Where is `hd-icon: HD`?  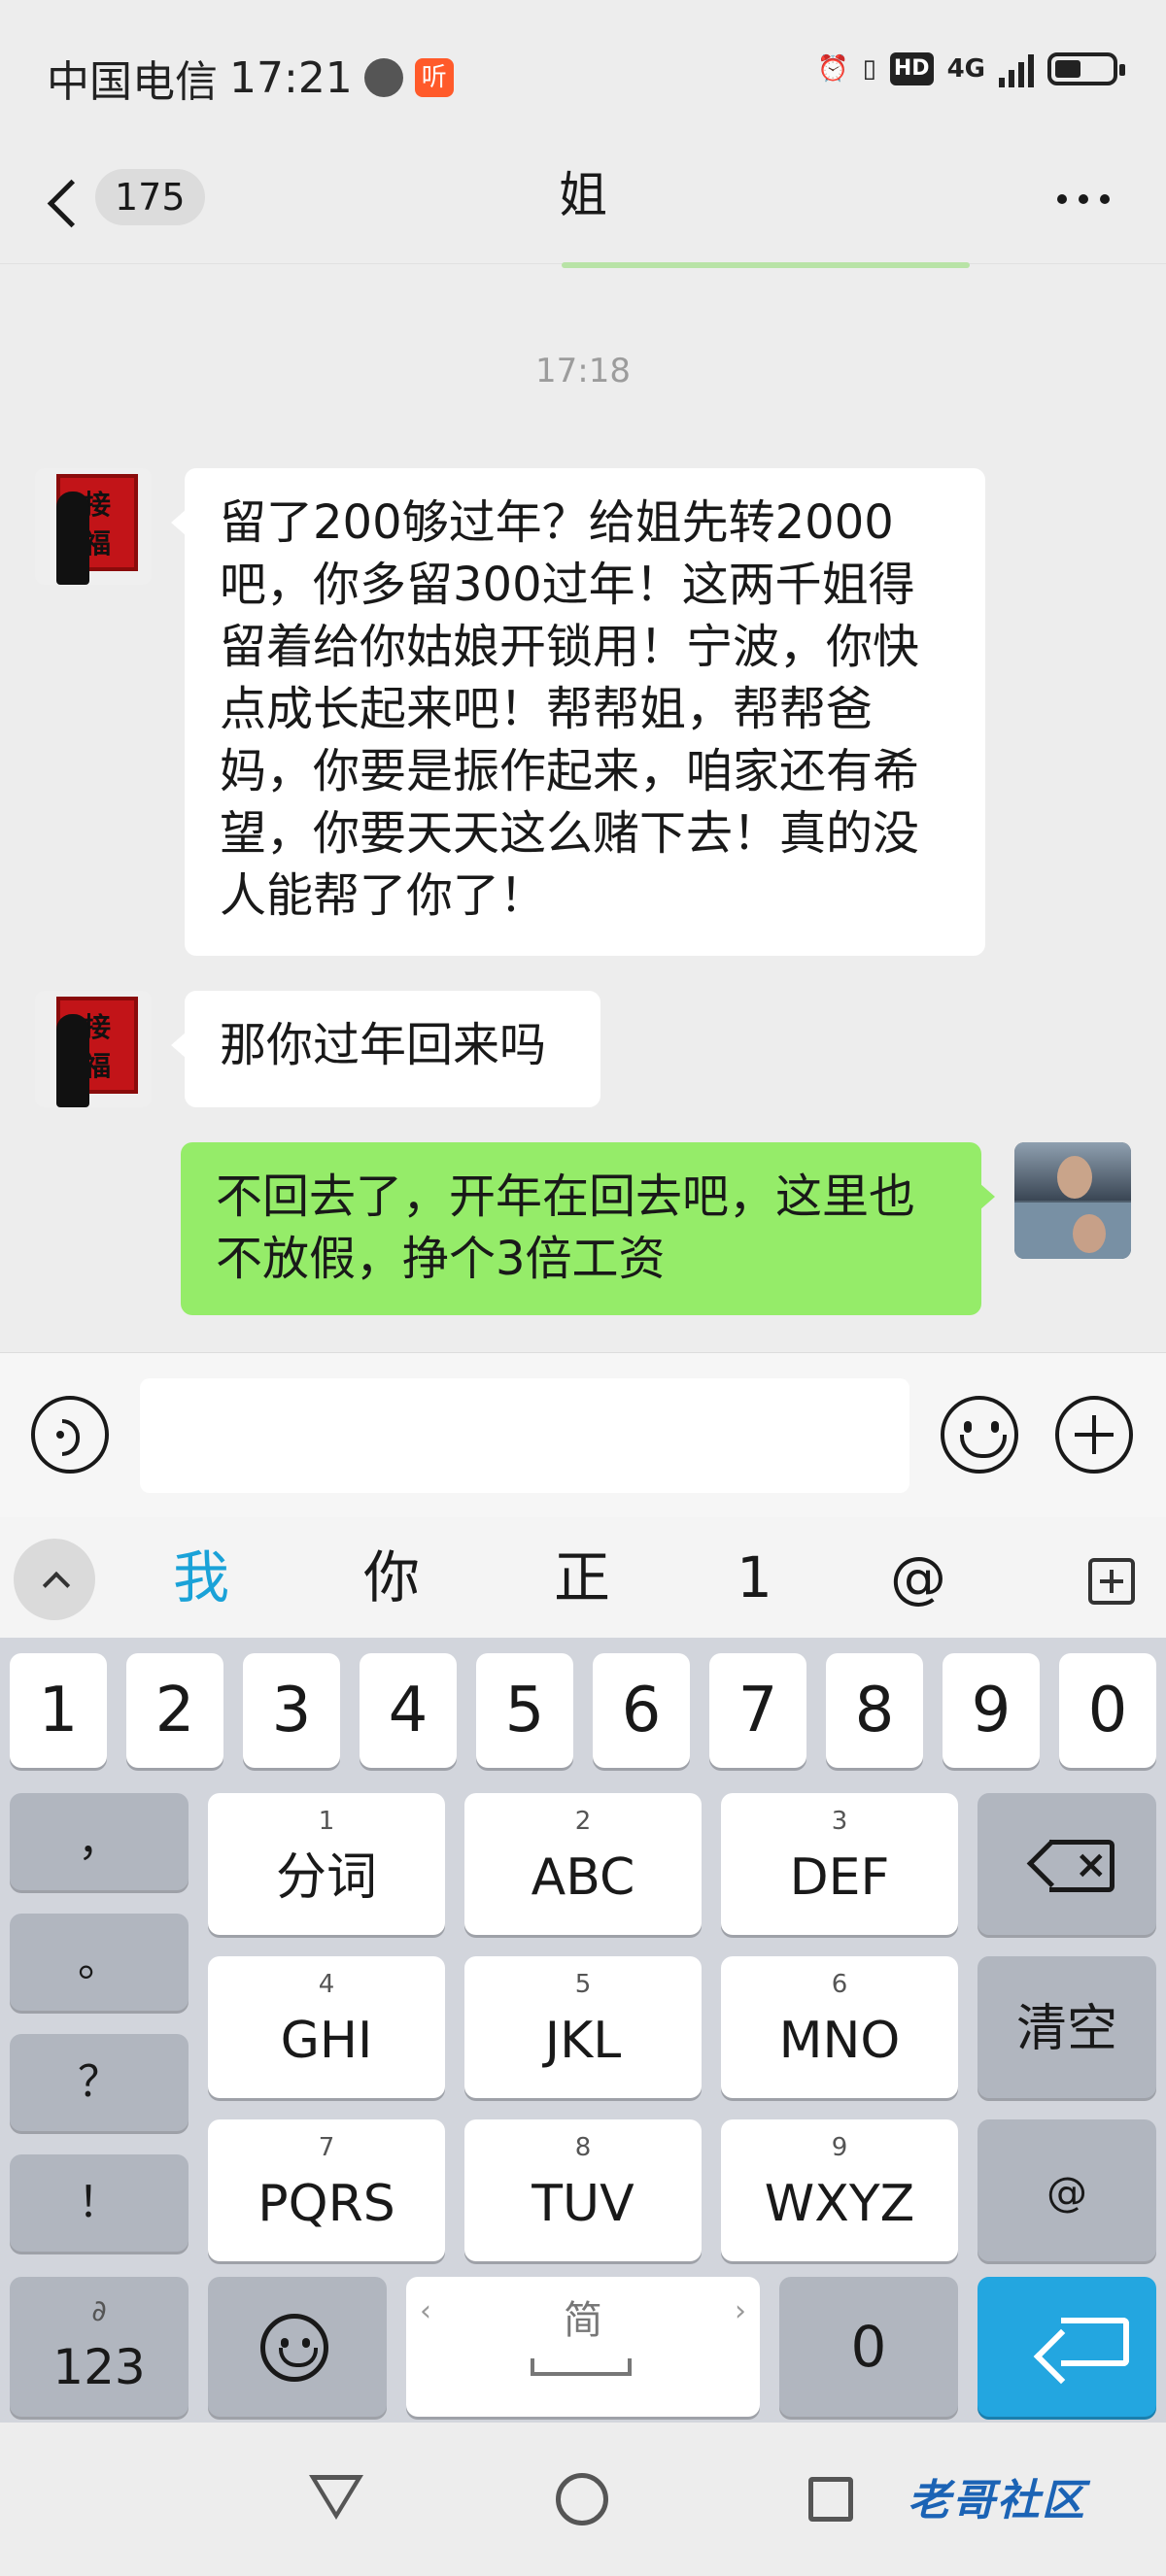
hd-icon: HD is located at coordinates (911, 68).